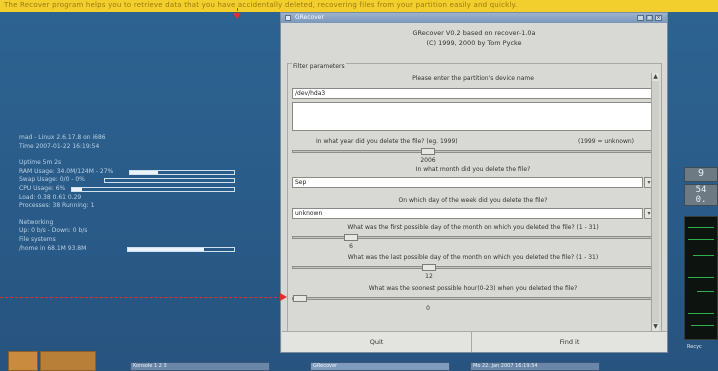 The height and width of the screenshot is (371, 718). Describe the element at coordinates (169, 181) in the screenshot. I see `swap-bar` at that location.